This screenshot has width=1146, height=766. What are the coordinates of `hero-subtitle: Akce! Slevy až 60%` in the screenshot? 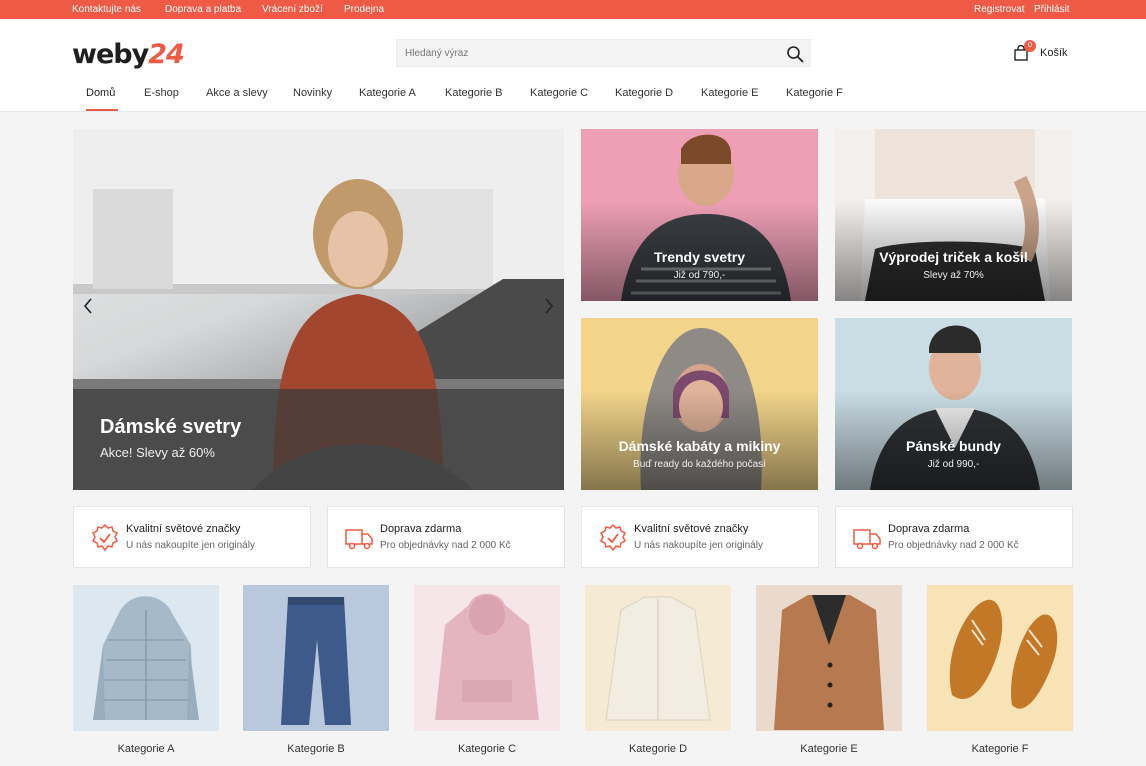 It's located at (157, 452).